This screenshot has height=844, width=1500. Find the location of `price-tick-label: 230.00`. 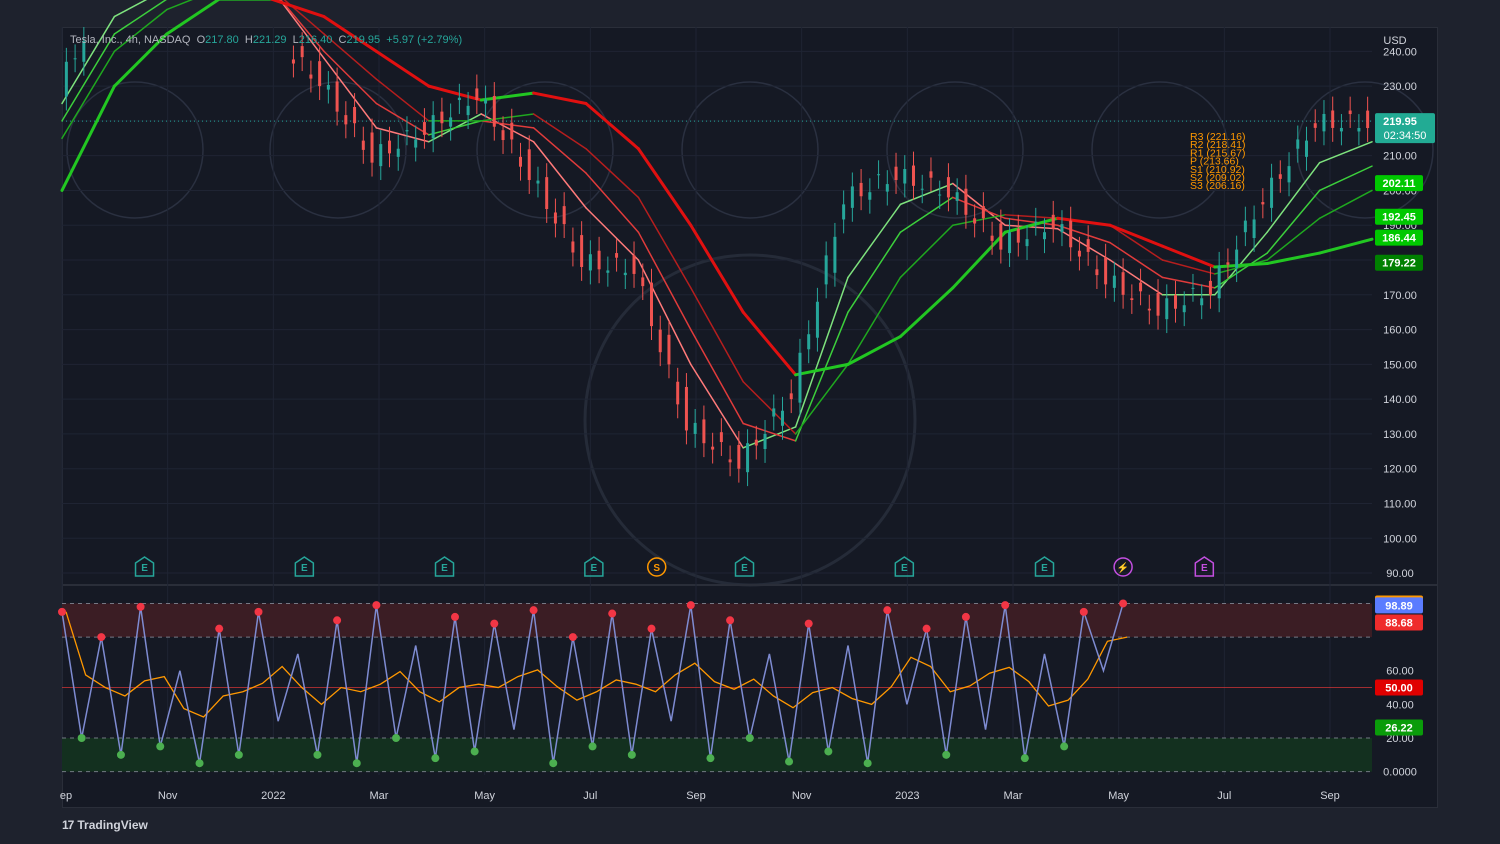

price-tick-label: 230.00 is located at coordinates (1400, 87).